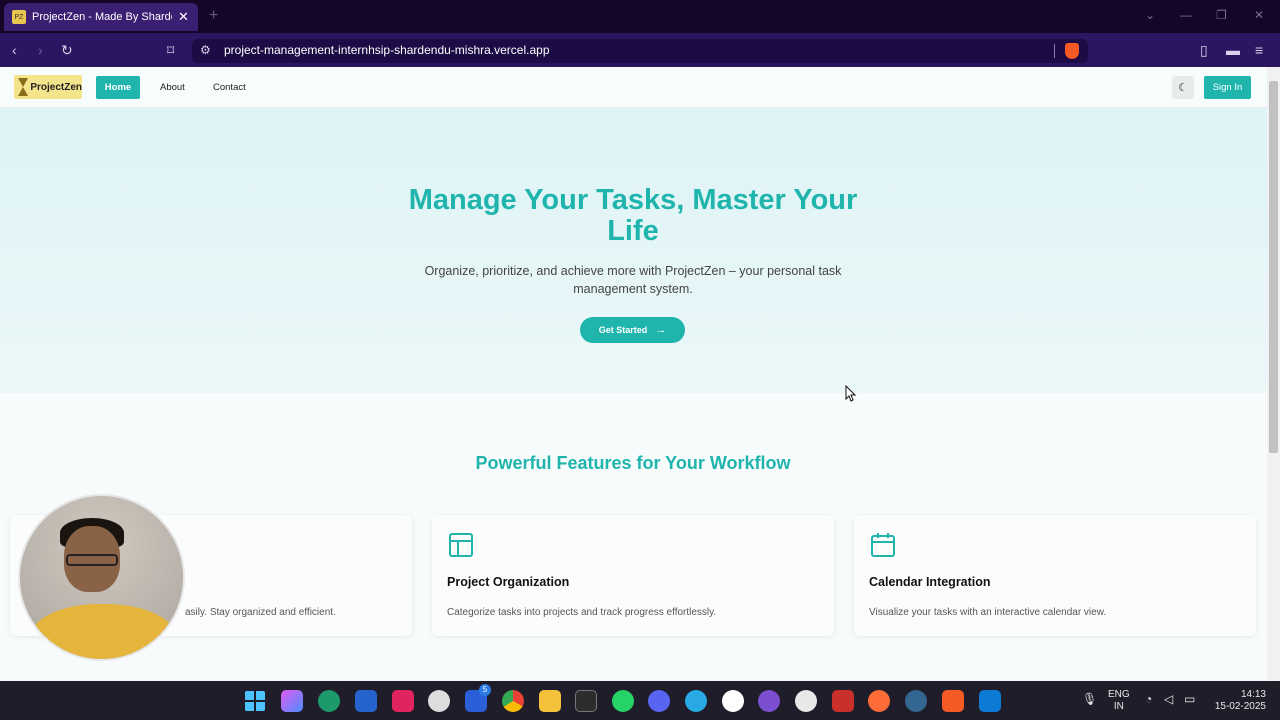 Image resolution: width=1280 pixels, height=720 pixels. What do you see at coordinates (1227, 87) in the screenshot?
I see `signin-button: Sign In` at bounding box center [1227, 87].